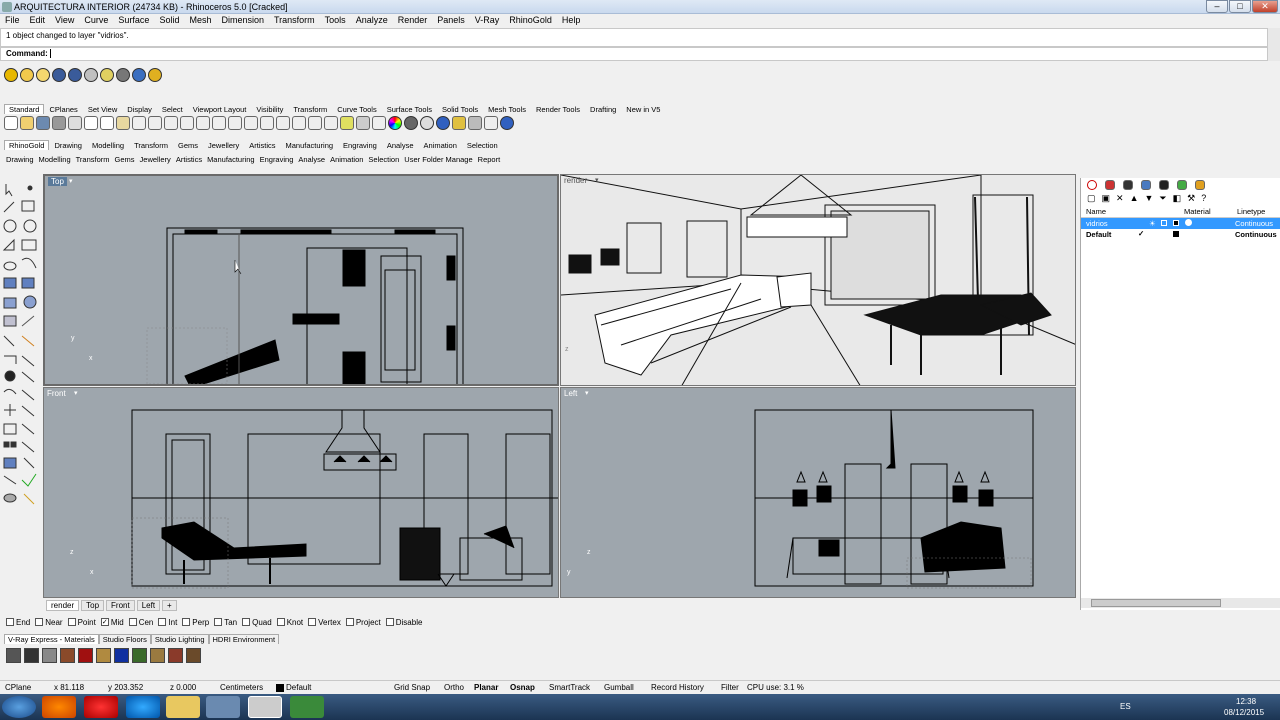 This screenshot has width=1280, height=720. Describe the element at coordinates (112, 622) in the screenshot. I see `osnap-mid: ✓ Mid` at that location.